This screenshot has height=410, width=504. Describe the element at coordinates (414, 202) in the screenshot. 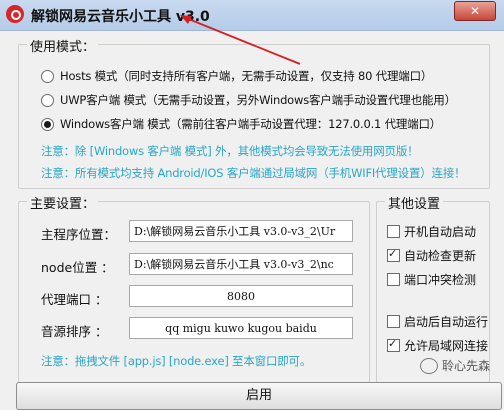

I see `other-settings-legend: 其他设置` at that location.